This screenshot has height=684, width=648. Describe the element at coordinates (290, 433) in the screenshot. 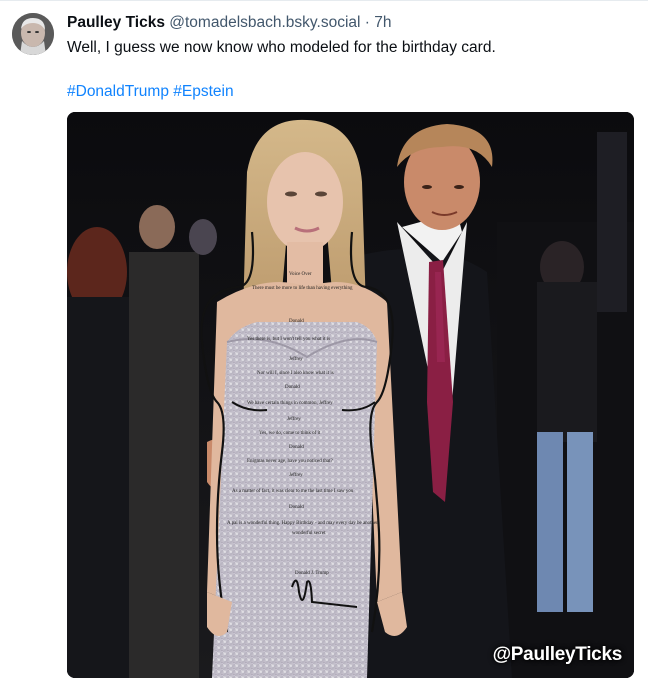

I see `svg-text:Yes, we do, come to think of i: Yes, we do, come to think of it` at that location.